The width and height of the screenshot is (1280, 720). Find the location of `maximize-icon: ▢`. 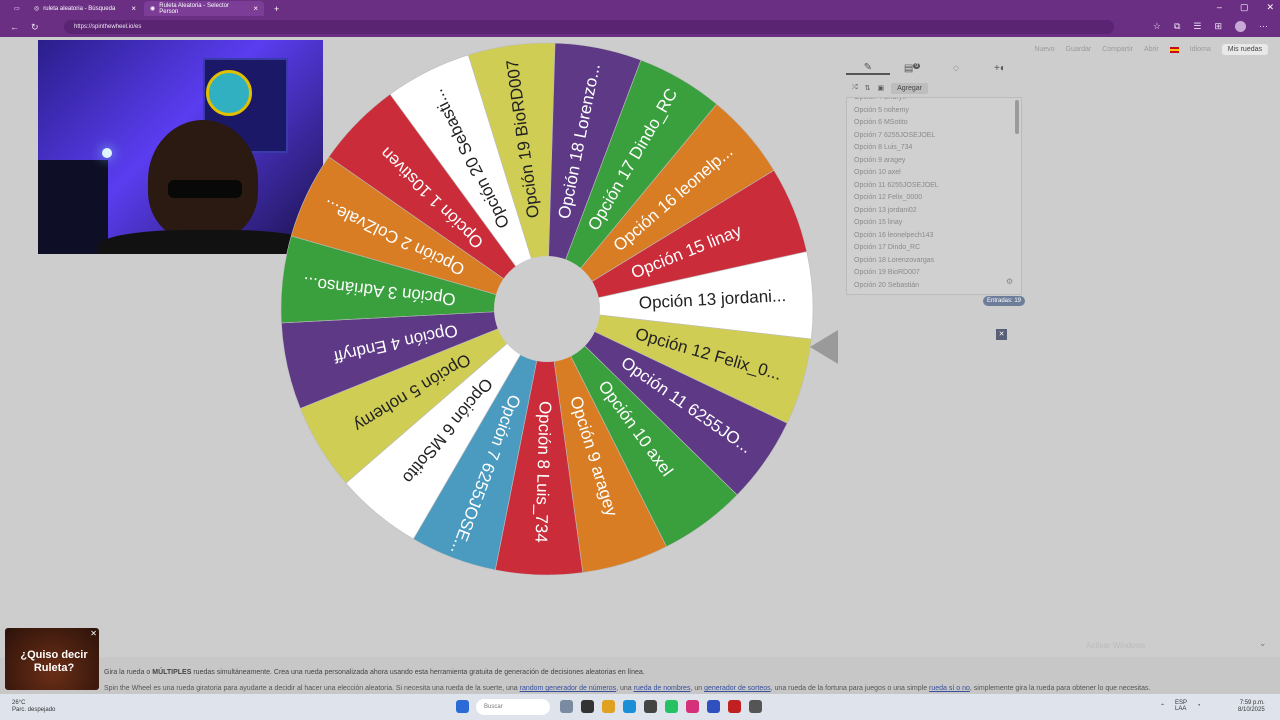

maximize-icon: ▢ is located at coordinates (1244, 7).